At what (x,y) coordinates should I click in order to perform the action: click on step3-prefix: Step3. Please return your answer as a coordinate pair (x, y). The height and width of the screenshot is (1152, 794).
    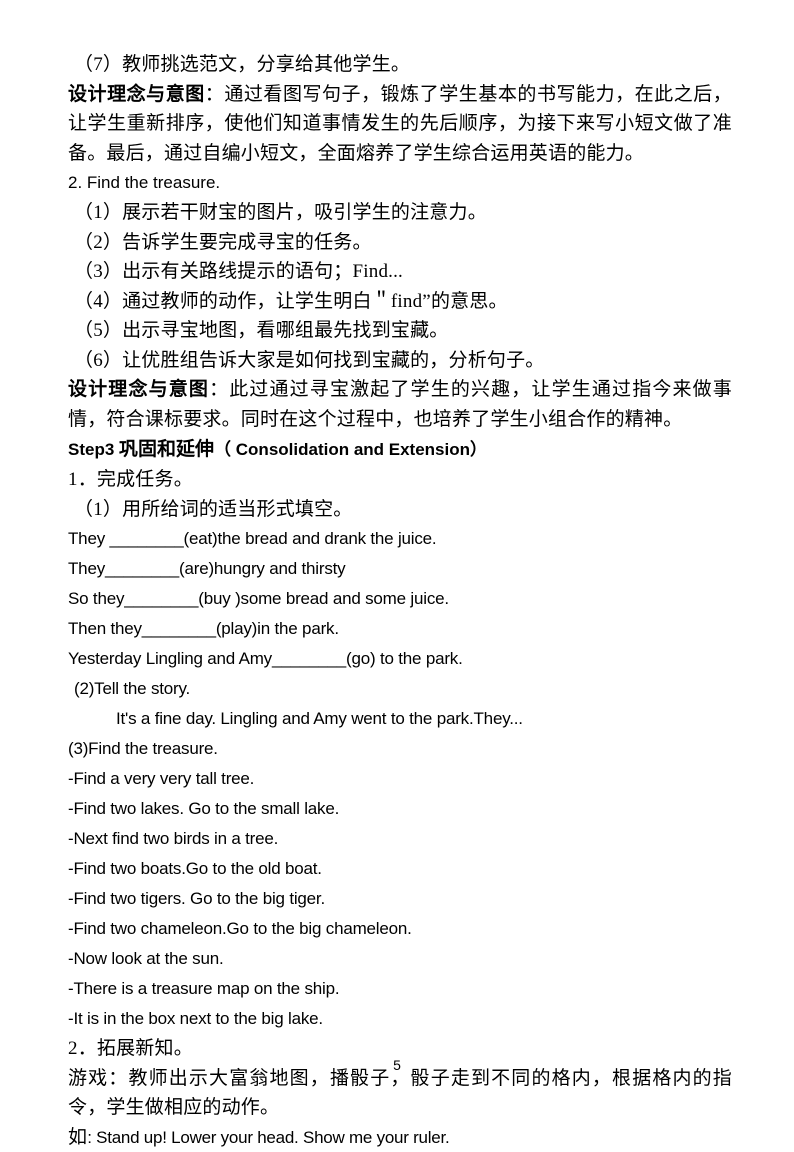
    Looking at the image, I should click on (93, 449).